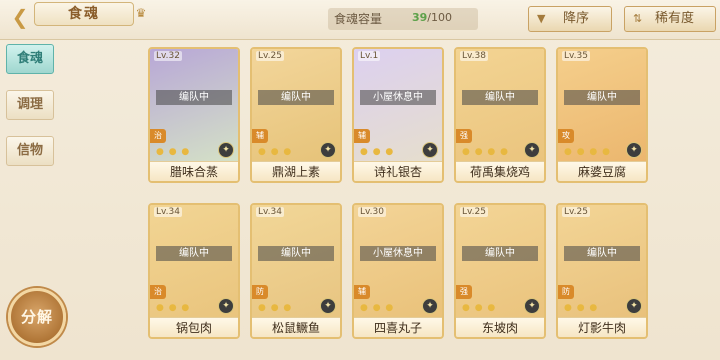 The width and height of the screenshot is (720, 360). Describe the element at coordinates (398, 115) in the screenshot. I see `food-soul-card: Lv.1 小屋休息中辅 ● ● ● ✦ 诗礼银杏` at that location.